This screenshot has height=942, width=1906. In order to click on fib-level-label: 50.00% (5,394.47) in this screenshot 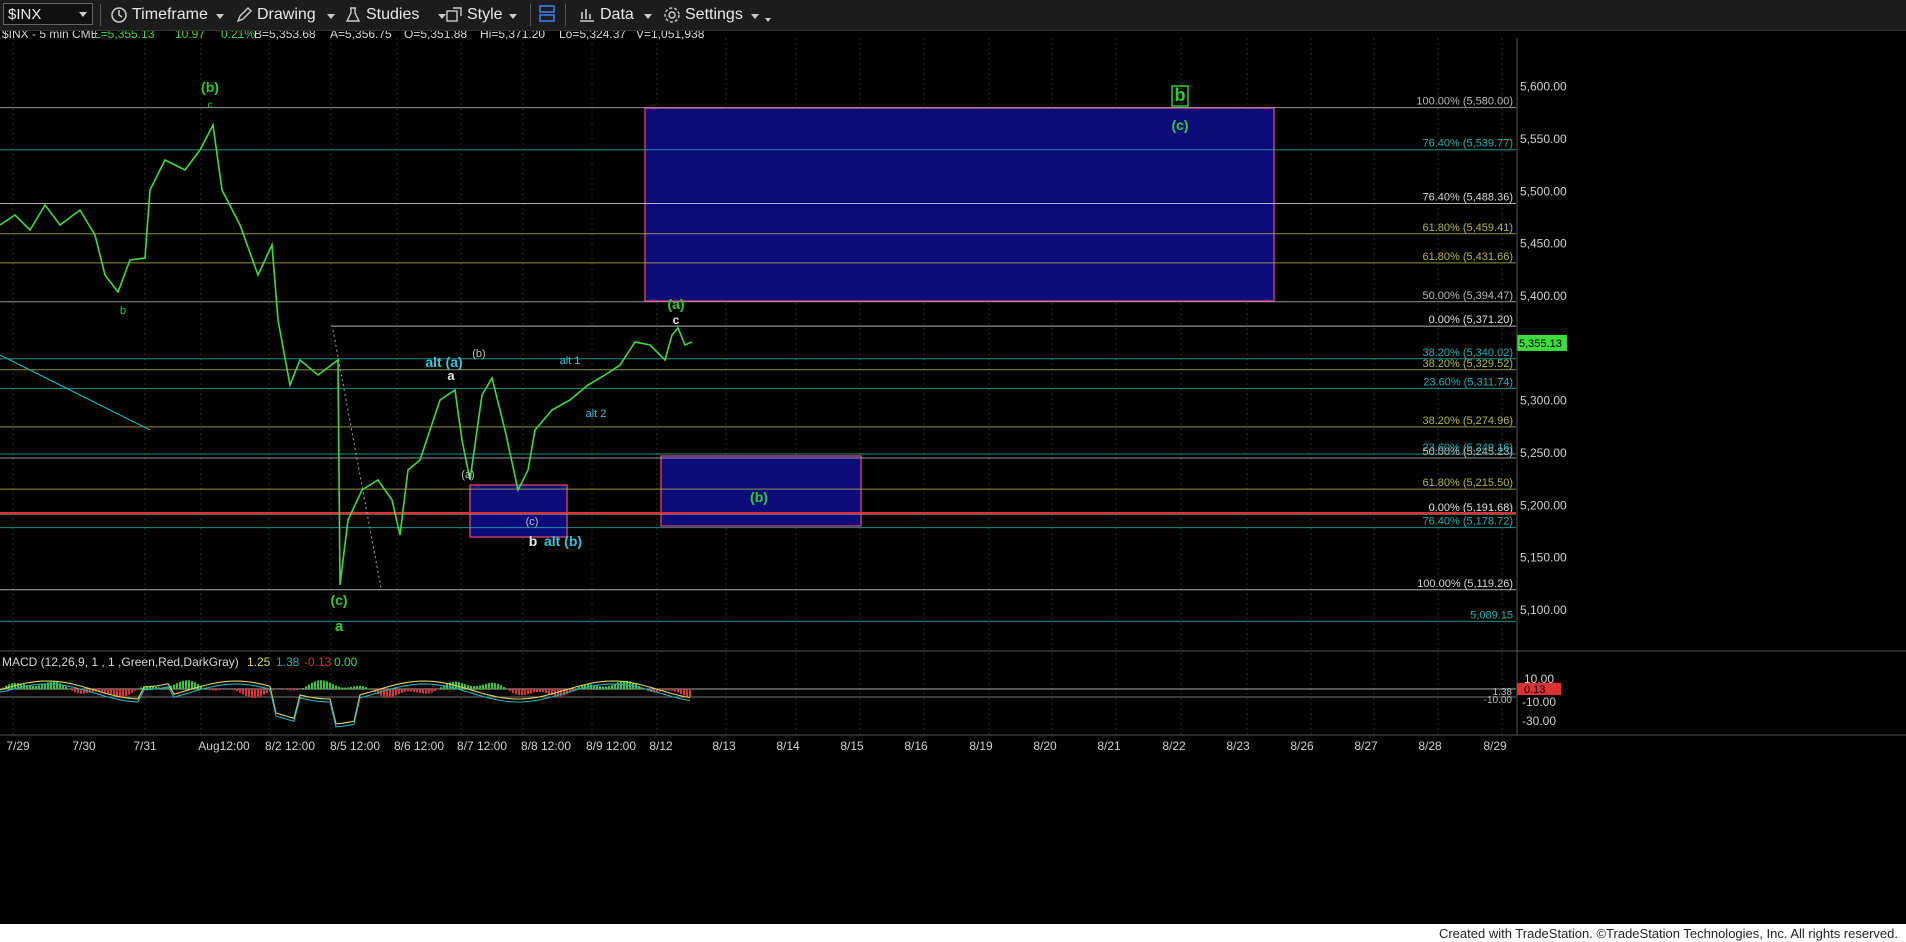, I will do `click(1467, 296)`.